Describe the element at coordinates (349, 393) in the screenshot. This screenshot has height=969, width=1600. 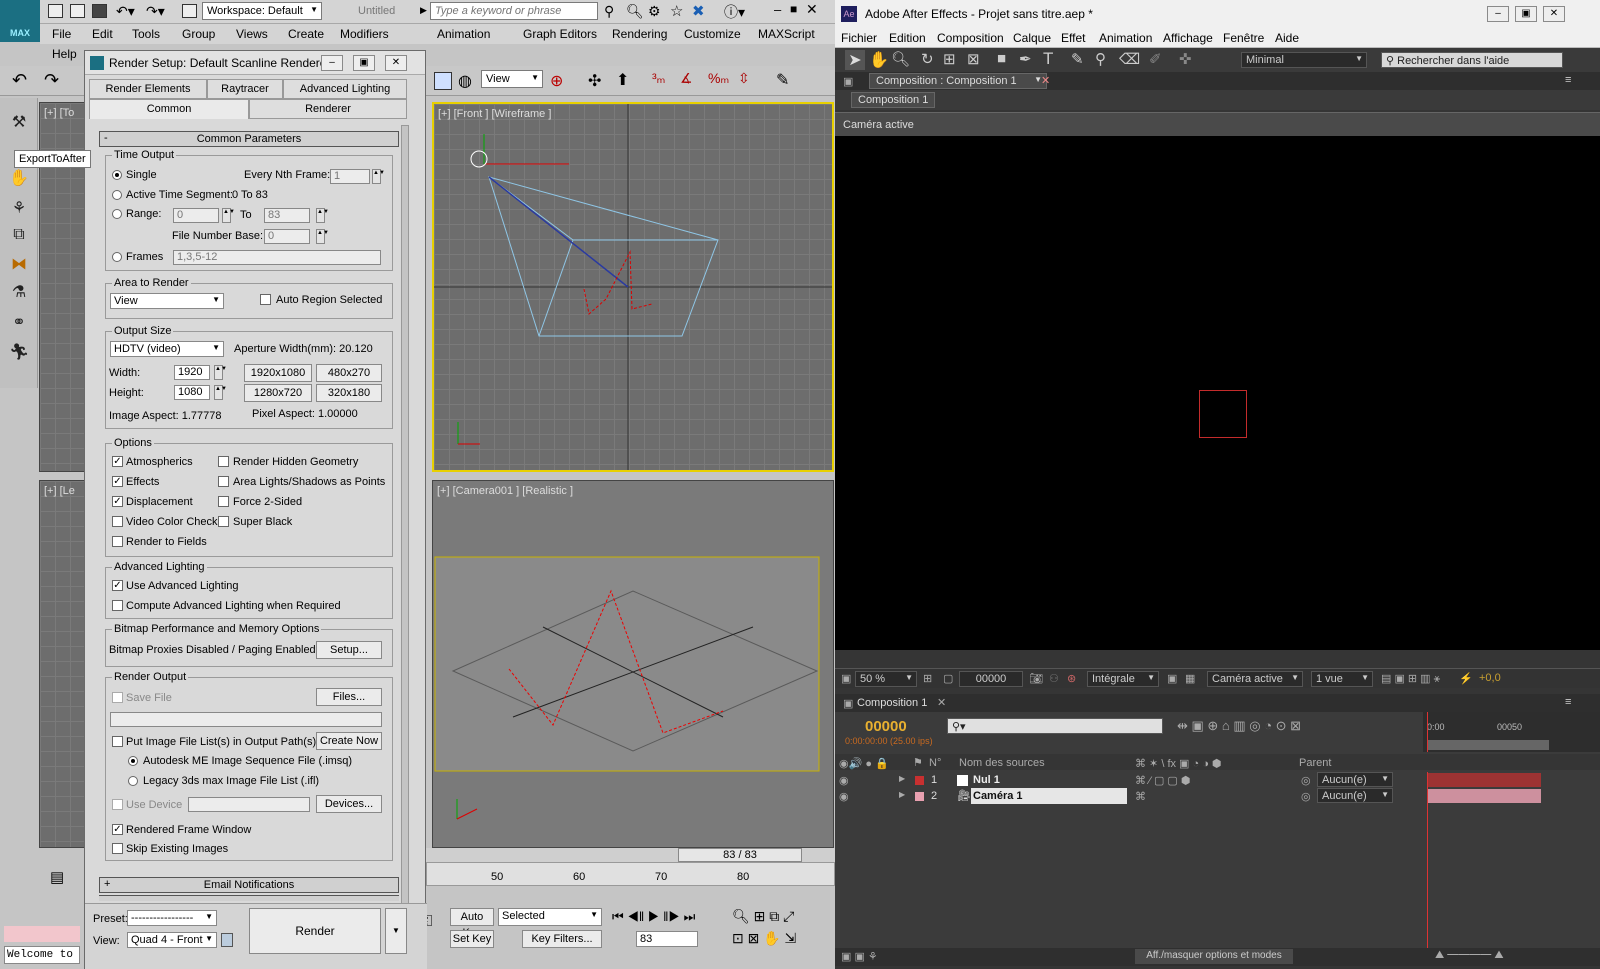
I see `preset-320x180-button: 320x180` at that location.